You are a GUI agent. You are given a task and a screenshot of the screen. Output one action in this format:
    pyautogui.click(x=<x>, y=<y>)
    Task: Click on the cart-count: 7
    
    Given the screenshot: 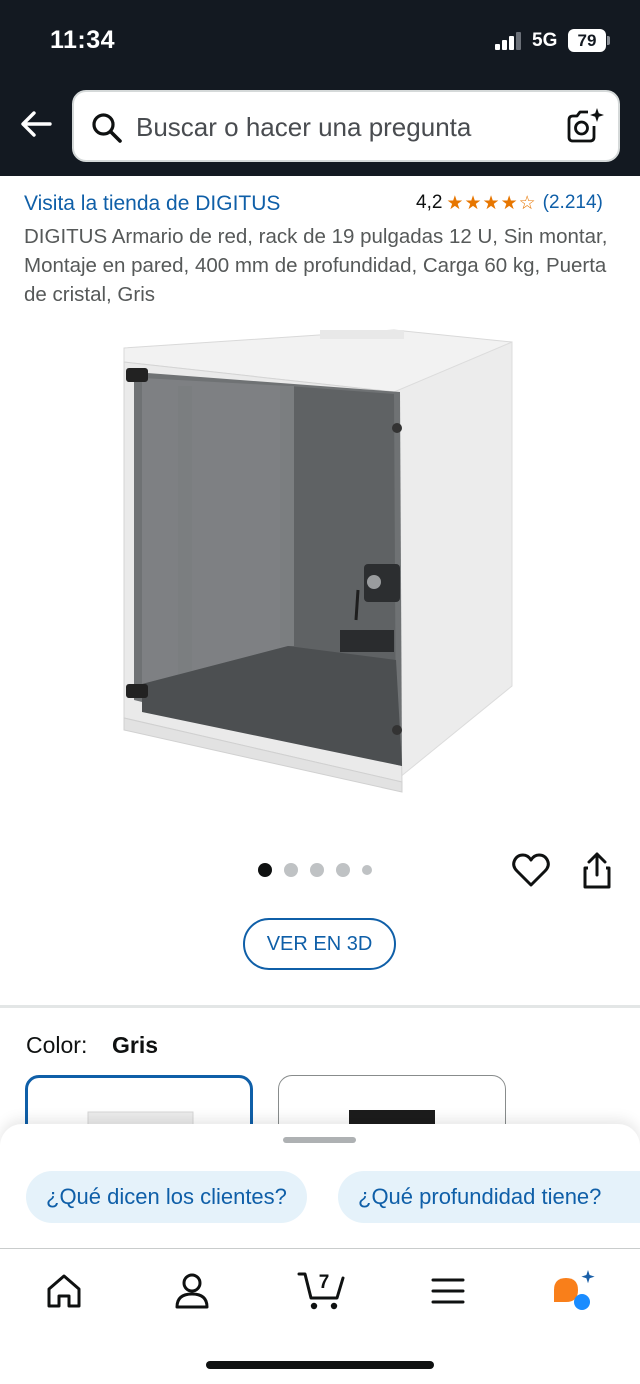 What is the action you would take?
    pyautogui.click(x=324, y=1282)
    